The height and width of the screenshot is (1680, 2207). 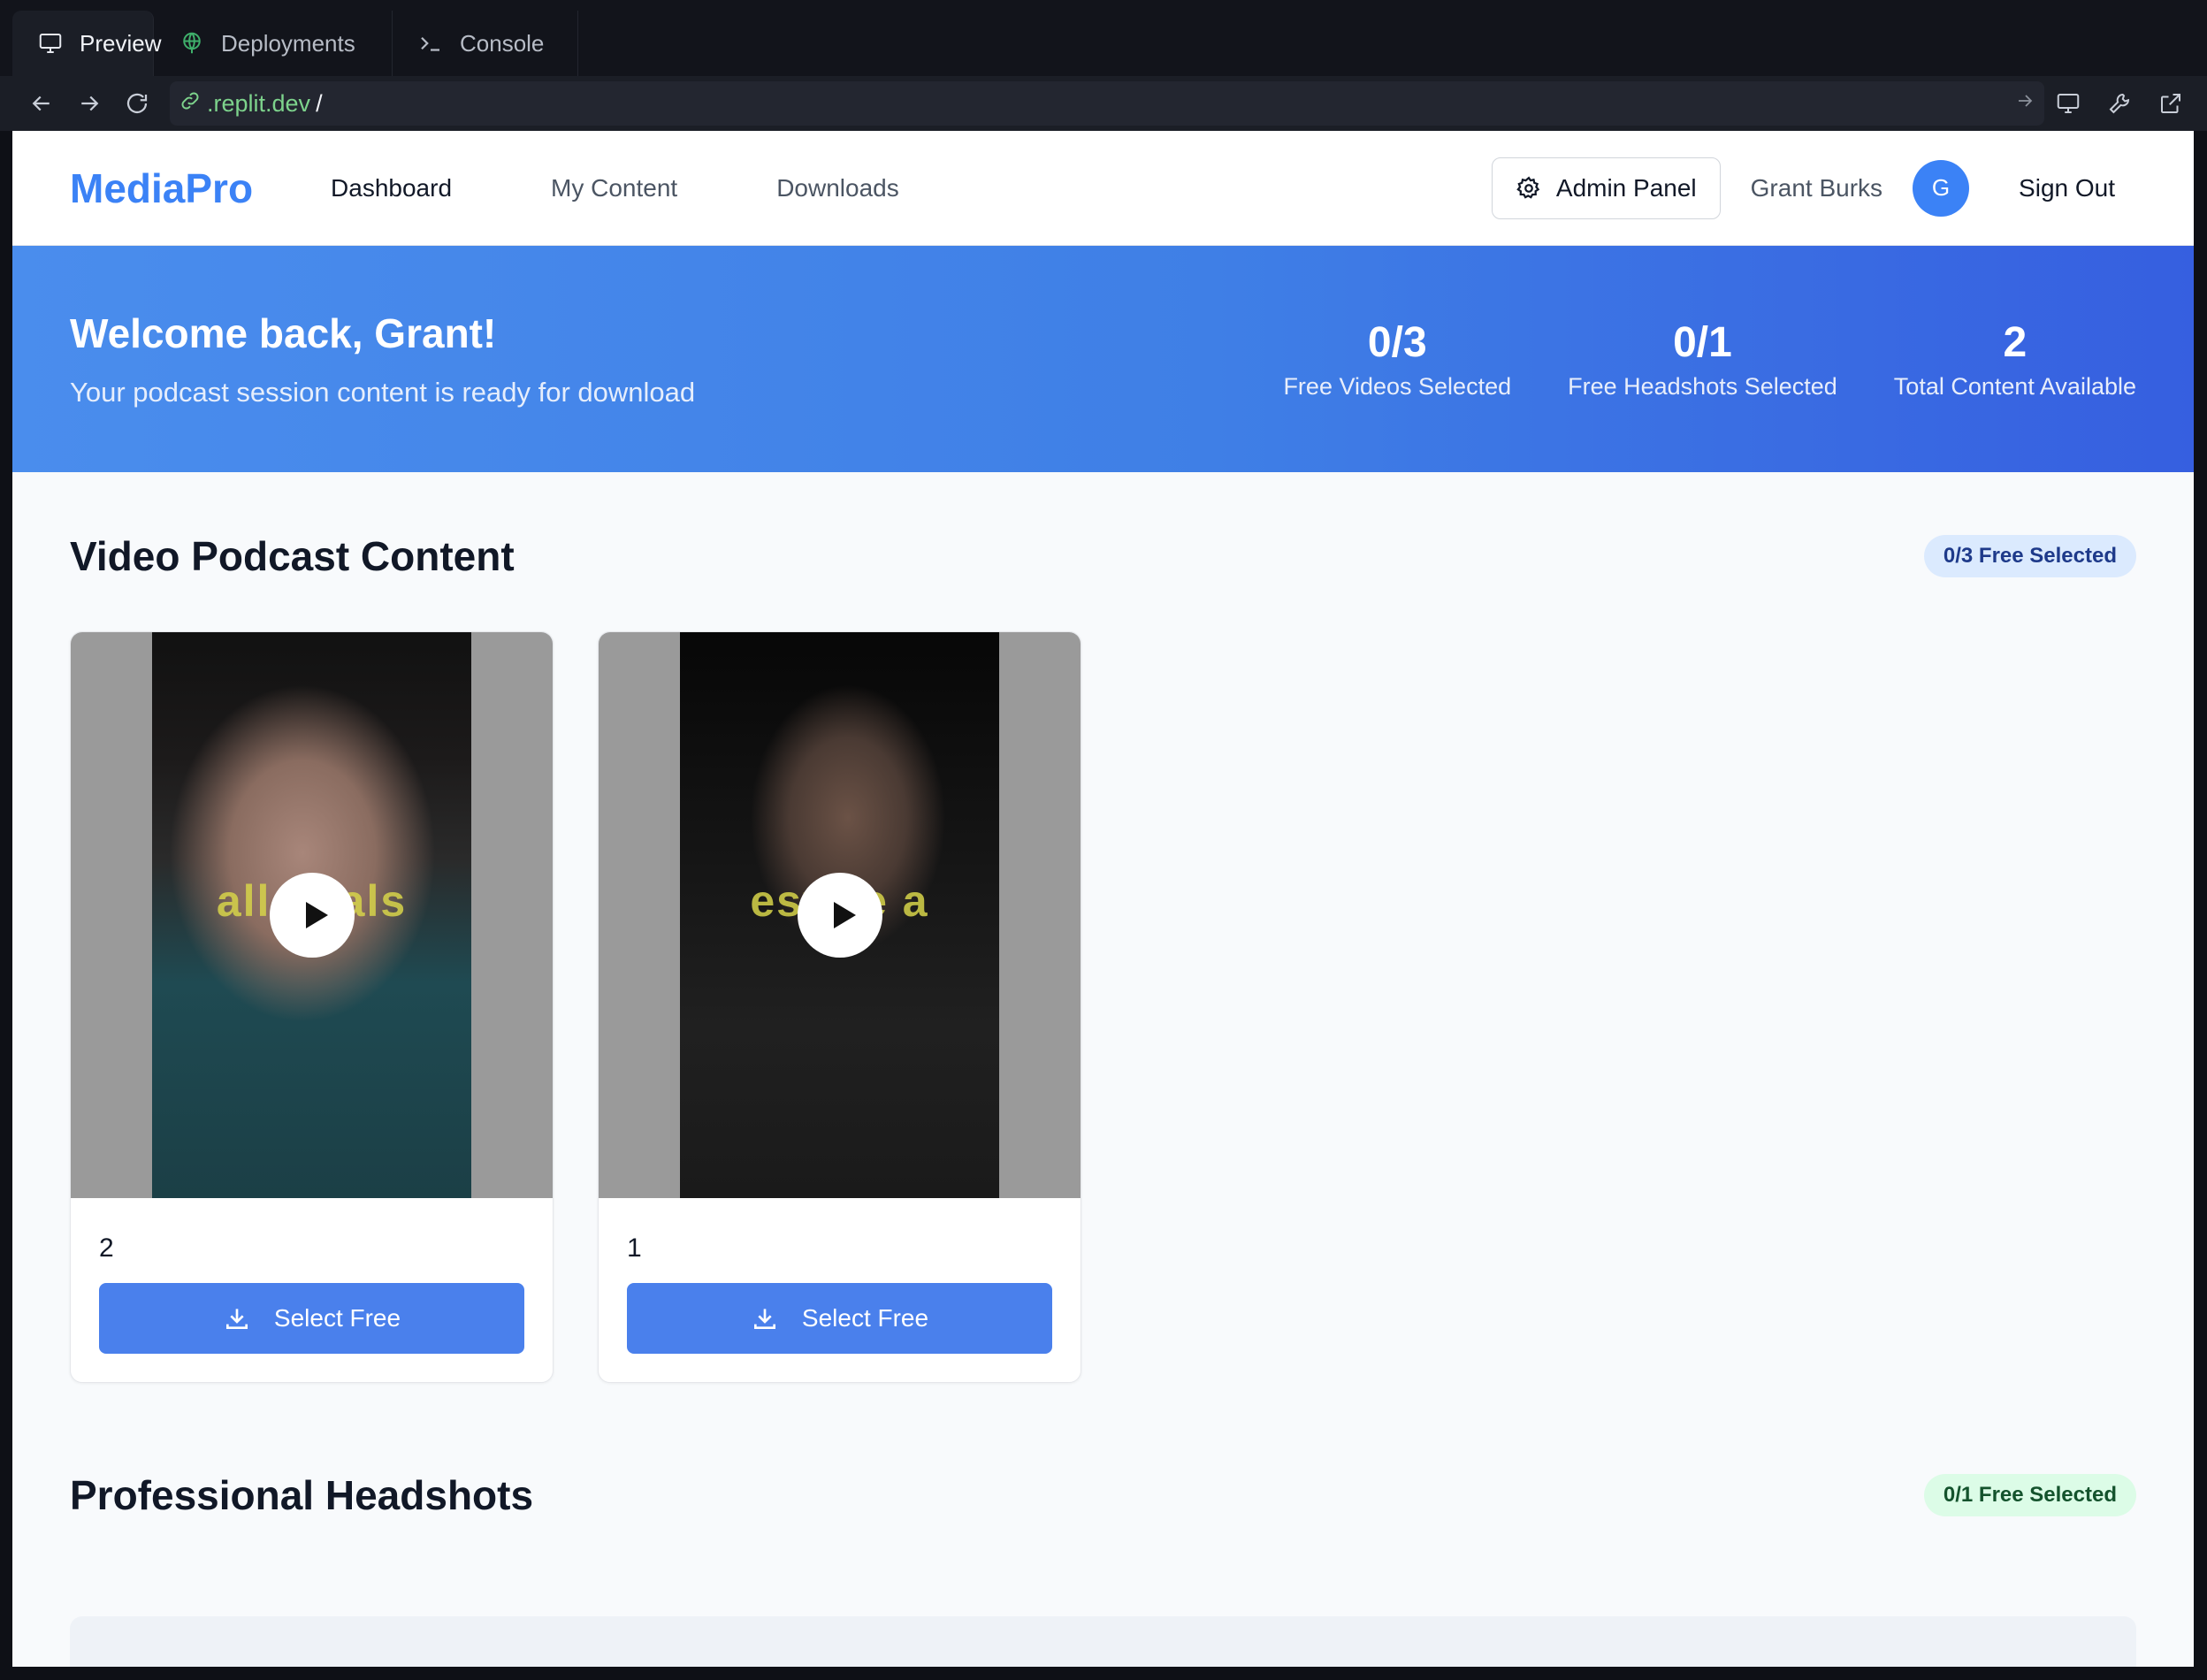 What do you see at coordinates (1103, 38) in the screenshot?
I see `ide-tab-strip: Preview Deployments Console` at bounding box center [1103, 38].